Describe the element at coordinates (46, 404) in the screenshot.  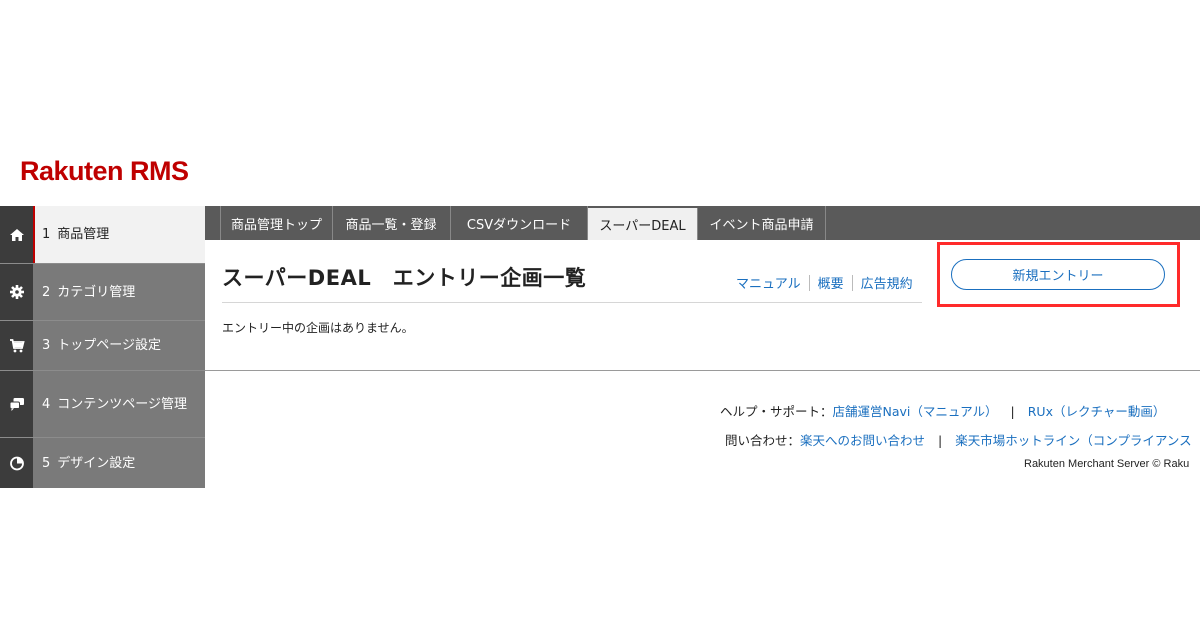
I see `sidebar-item-number: 4` at that location.